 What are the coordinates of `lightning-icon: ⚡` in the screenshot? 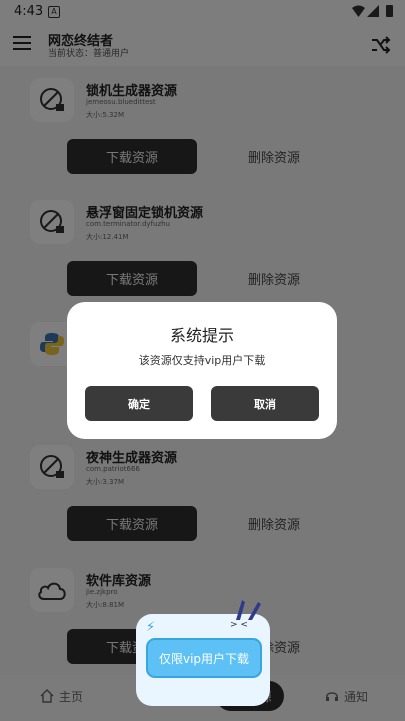 It's located at (151, 627).